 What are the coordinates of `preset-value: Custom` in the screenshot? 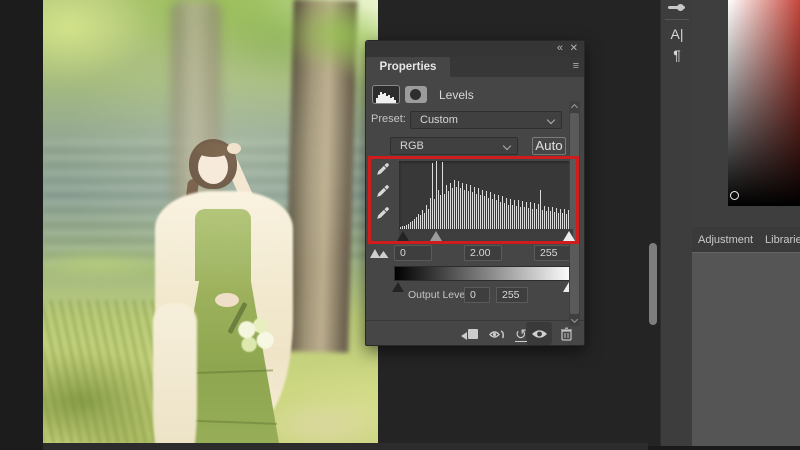 It's located at (439, 120).